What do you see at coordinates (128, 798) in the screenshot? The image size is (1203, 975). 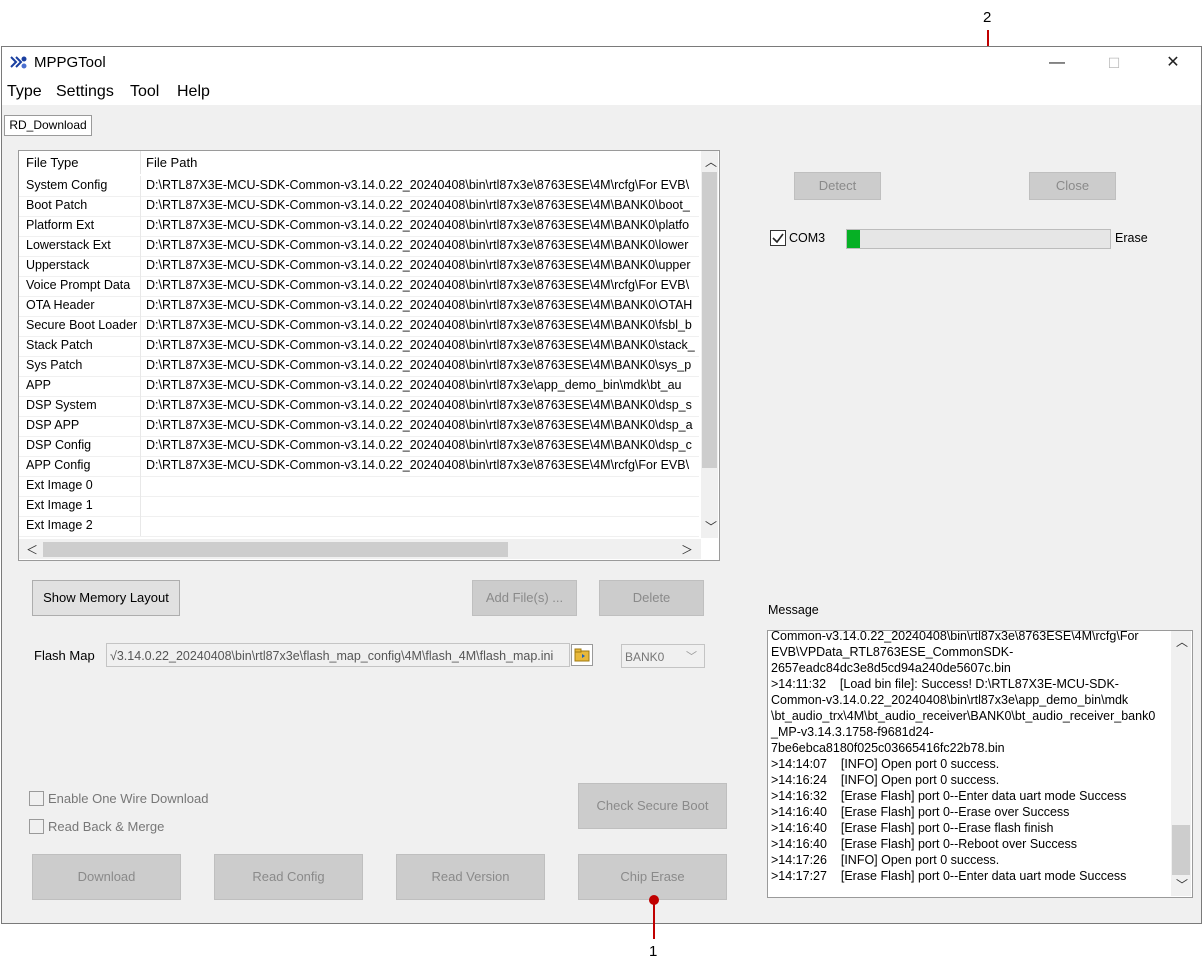 I see `one-wire-label: Enable One Wire Download` at bounding box center [128, 798].